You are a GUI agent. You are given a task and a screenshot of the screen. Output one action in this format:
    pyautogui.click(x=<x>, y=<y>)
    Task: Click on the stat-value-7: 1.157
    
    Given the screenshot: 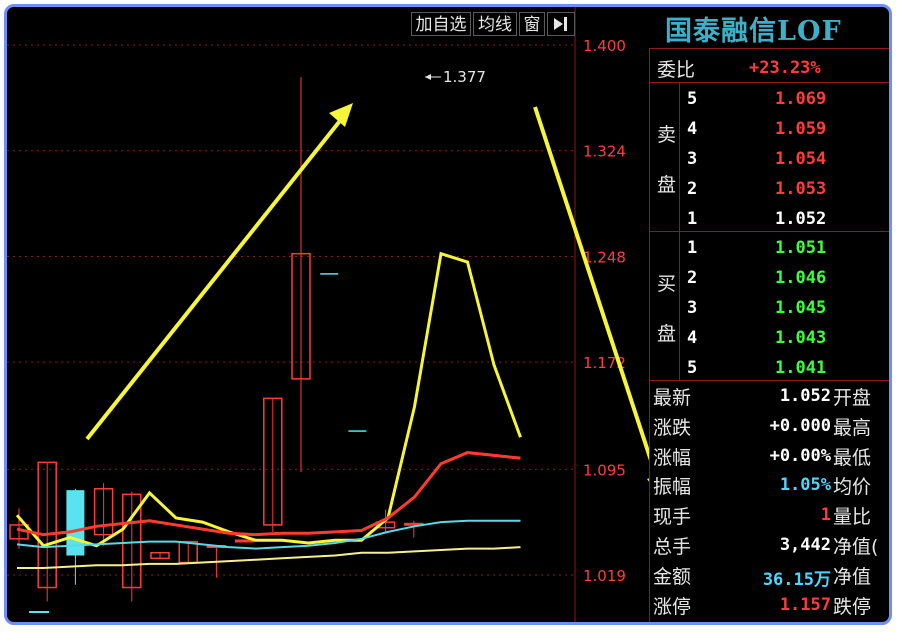 What is the action you would take?
    pyautogui.click(x=805, y=604)
    